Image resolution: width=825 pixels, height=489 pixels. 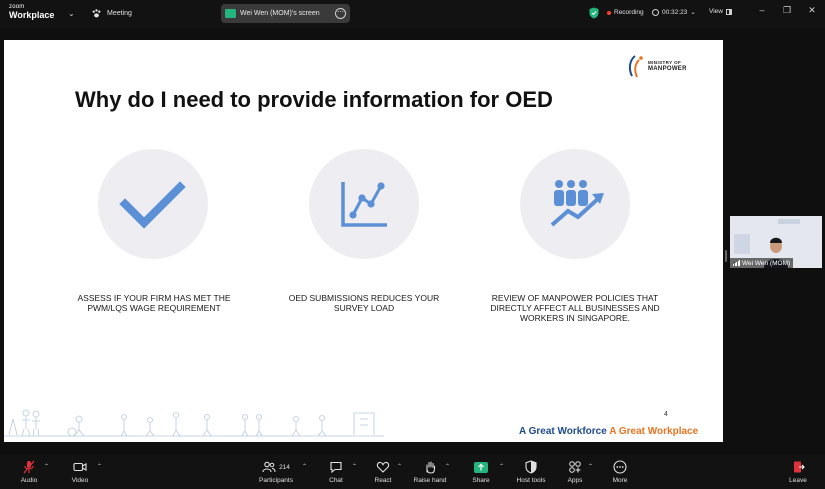 I want to click on leave-label: Leave, so click(x=798, y=480).